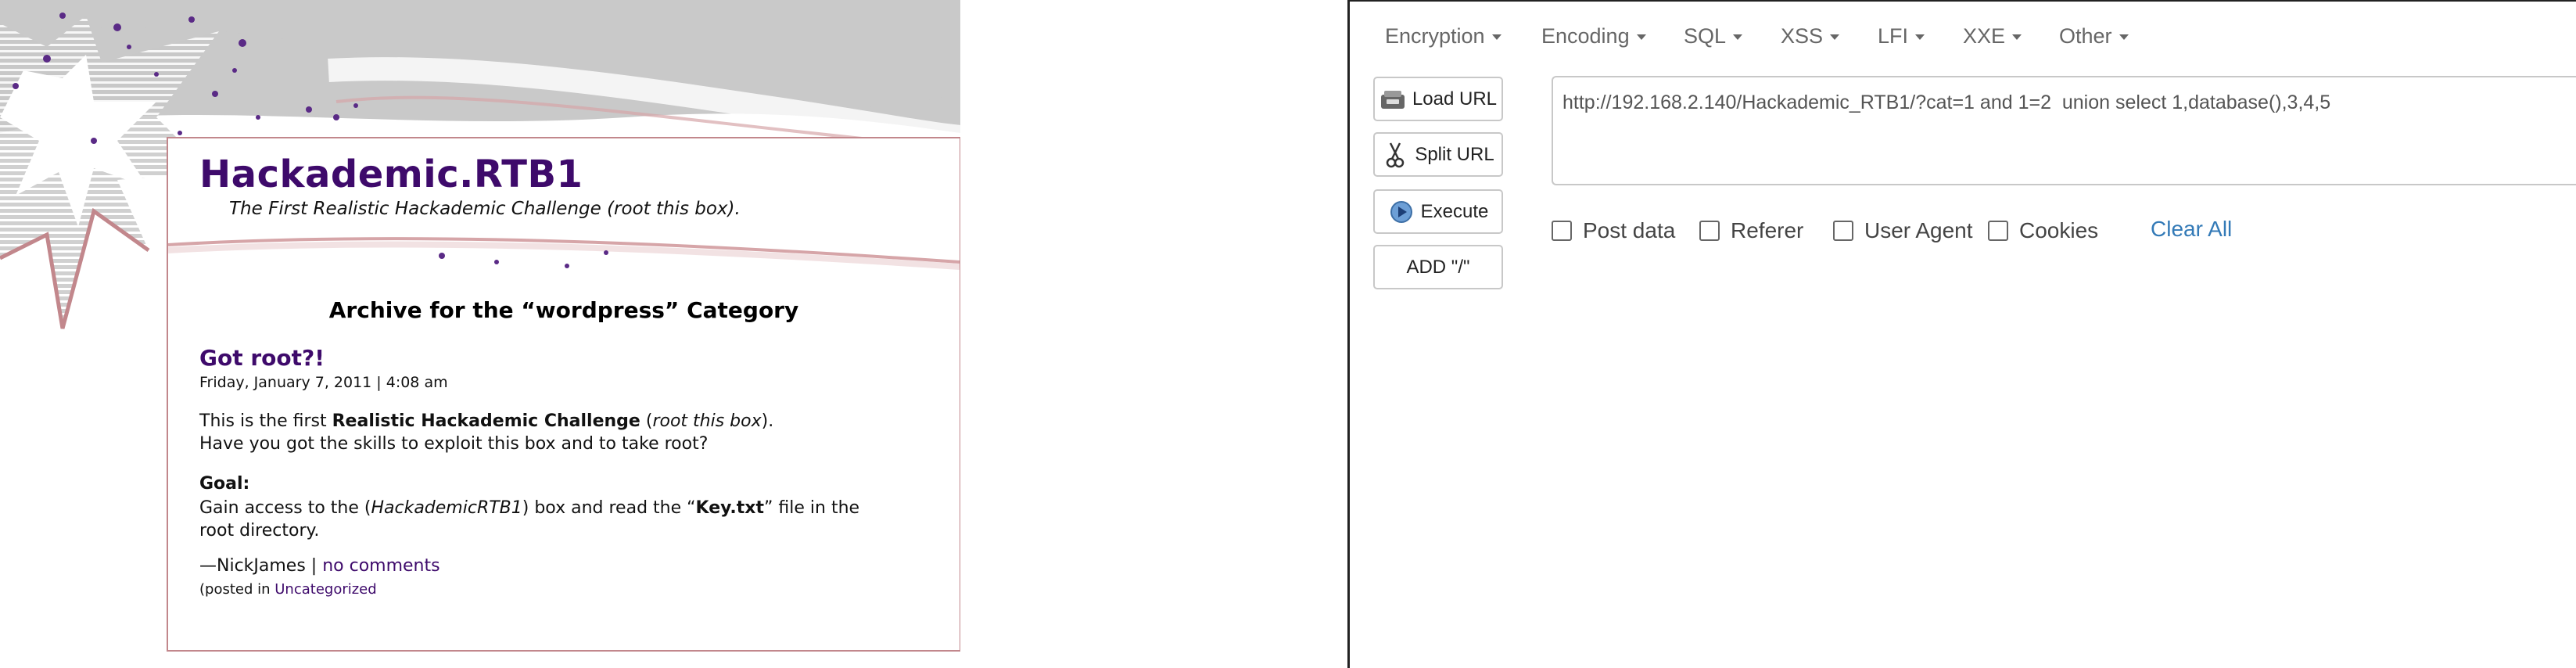  I want to click on post-author-line: —NickJames | no comments, so click(319, 566).